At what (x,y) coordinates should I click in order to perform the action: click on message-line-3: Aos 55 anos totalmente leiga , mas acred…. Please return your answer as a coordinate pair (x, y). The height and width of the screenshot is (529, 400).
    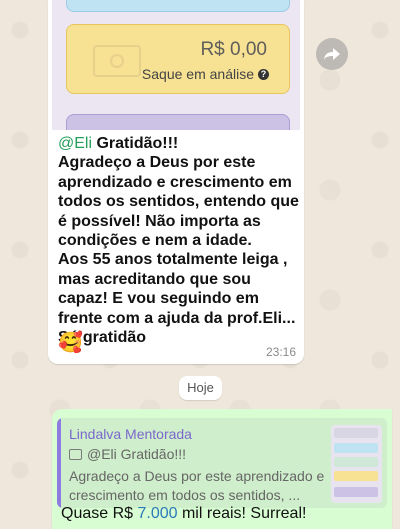
    Looking at the image, I should click on (177, 299).